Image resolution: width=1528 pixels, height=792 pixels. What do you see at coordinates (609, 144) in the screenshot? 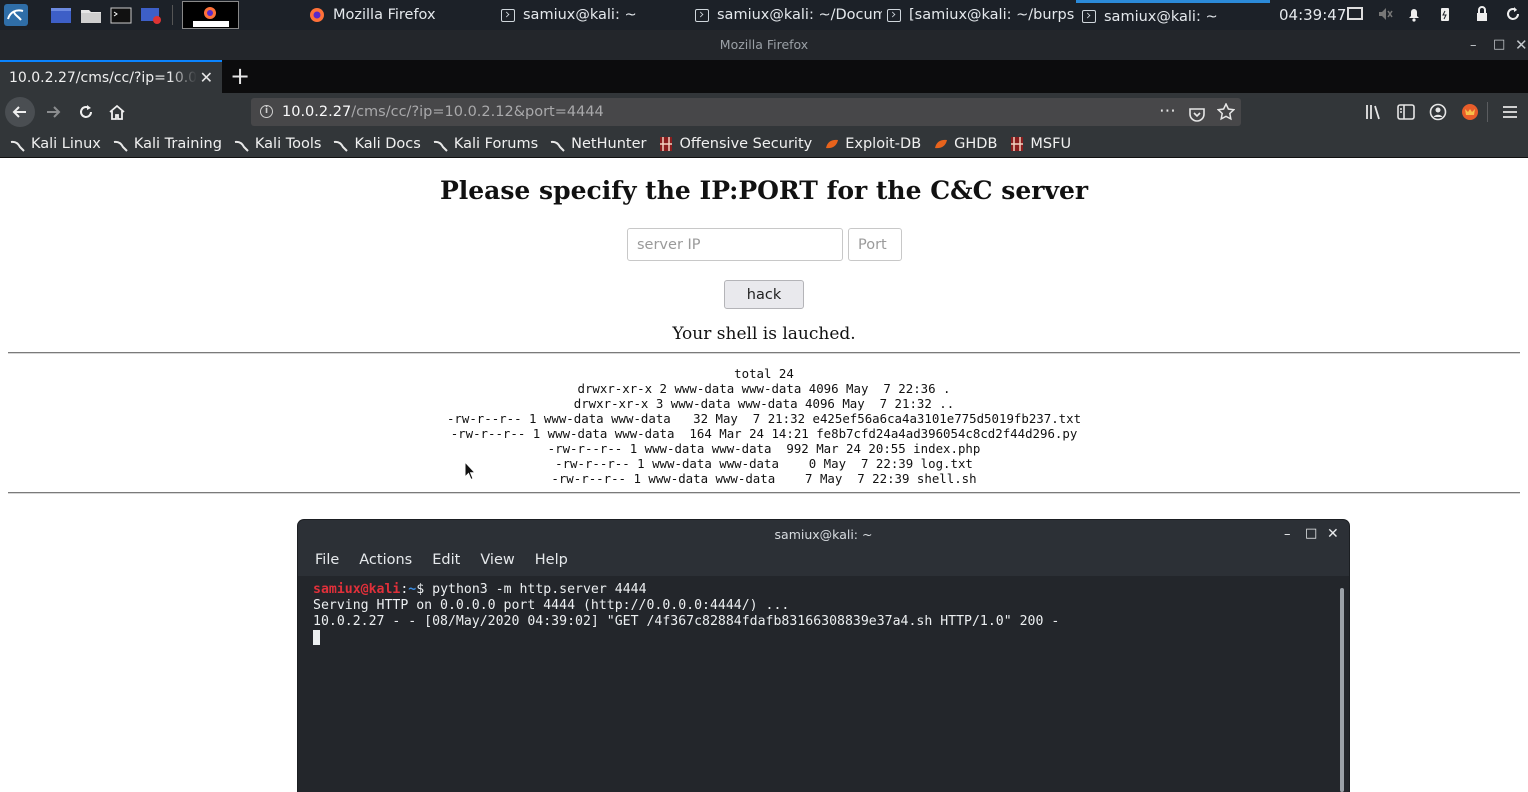
I see `bookmark-label: NetHunter` at bounding box center [609, 144].